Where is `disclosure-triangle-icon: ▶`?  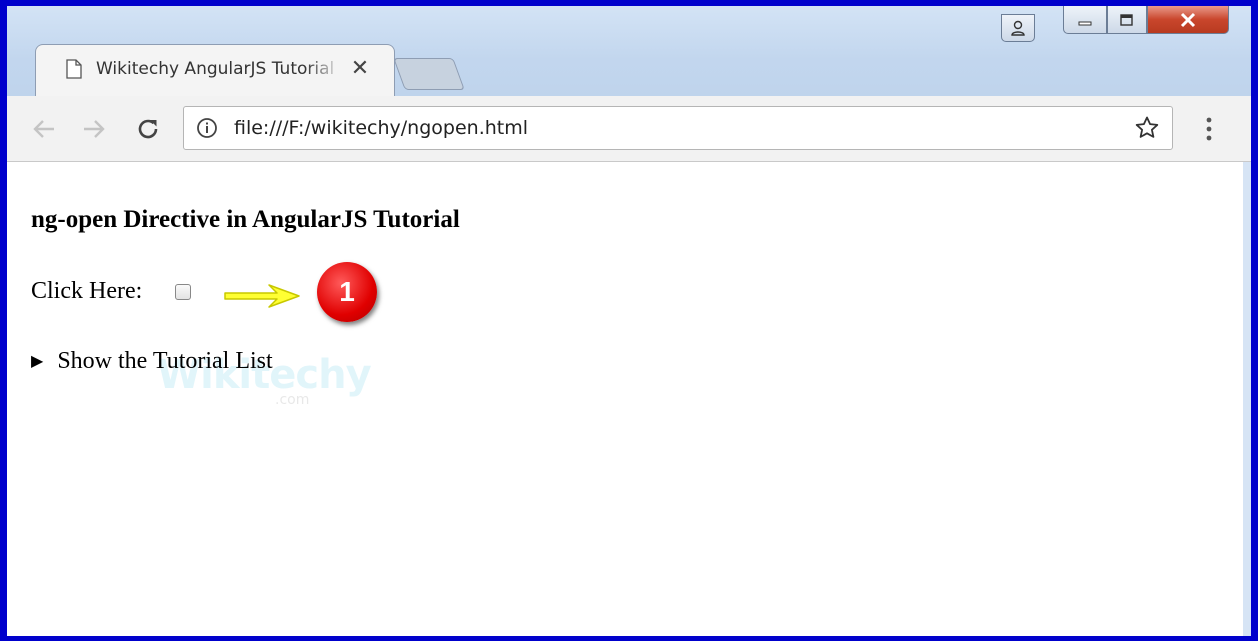 disclosure-triangle-icon: ▶ is located at coordinates (37, 361).